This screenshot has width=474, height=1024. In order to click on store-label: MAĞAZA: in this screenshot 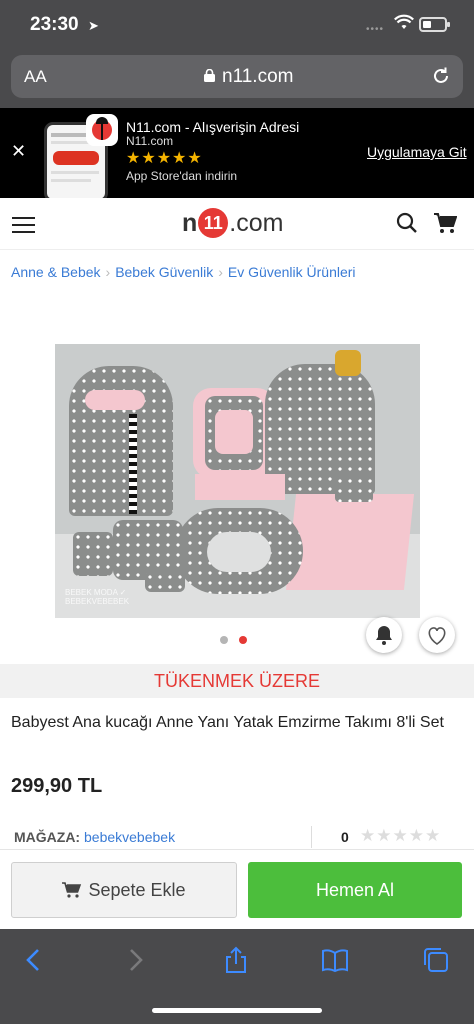, I will do `click(47, 837)`.